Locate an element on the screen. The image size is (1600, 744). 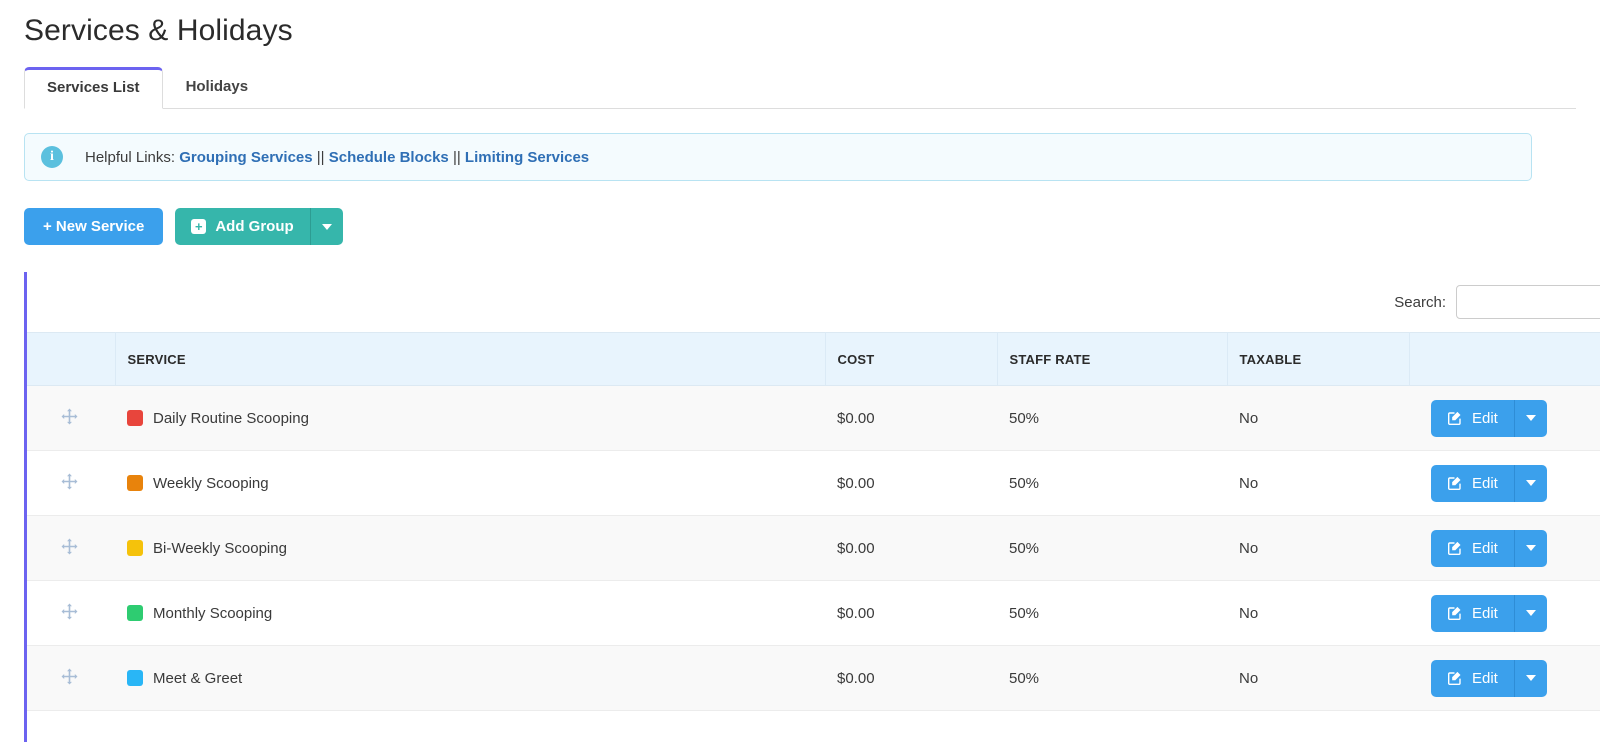
tab-holidays: Holidays is located at coordinates (217, 87).